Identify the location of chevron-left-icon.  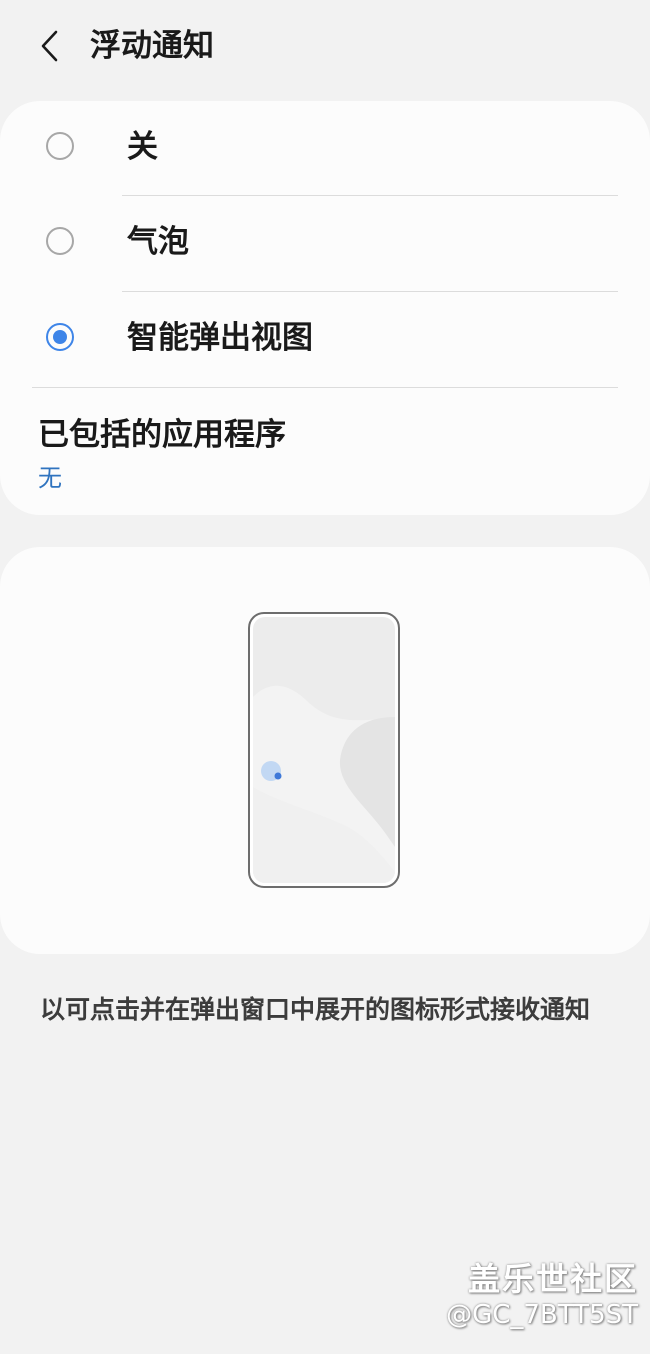
(49, 46).